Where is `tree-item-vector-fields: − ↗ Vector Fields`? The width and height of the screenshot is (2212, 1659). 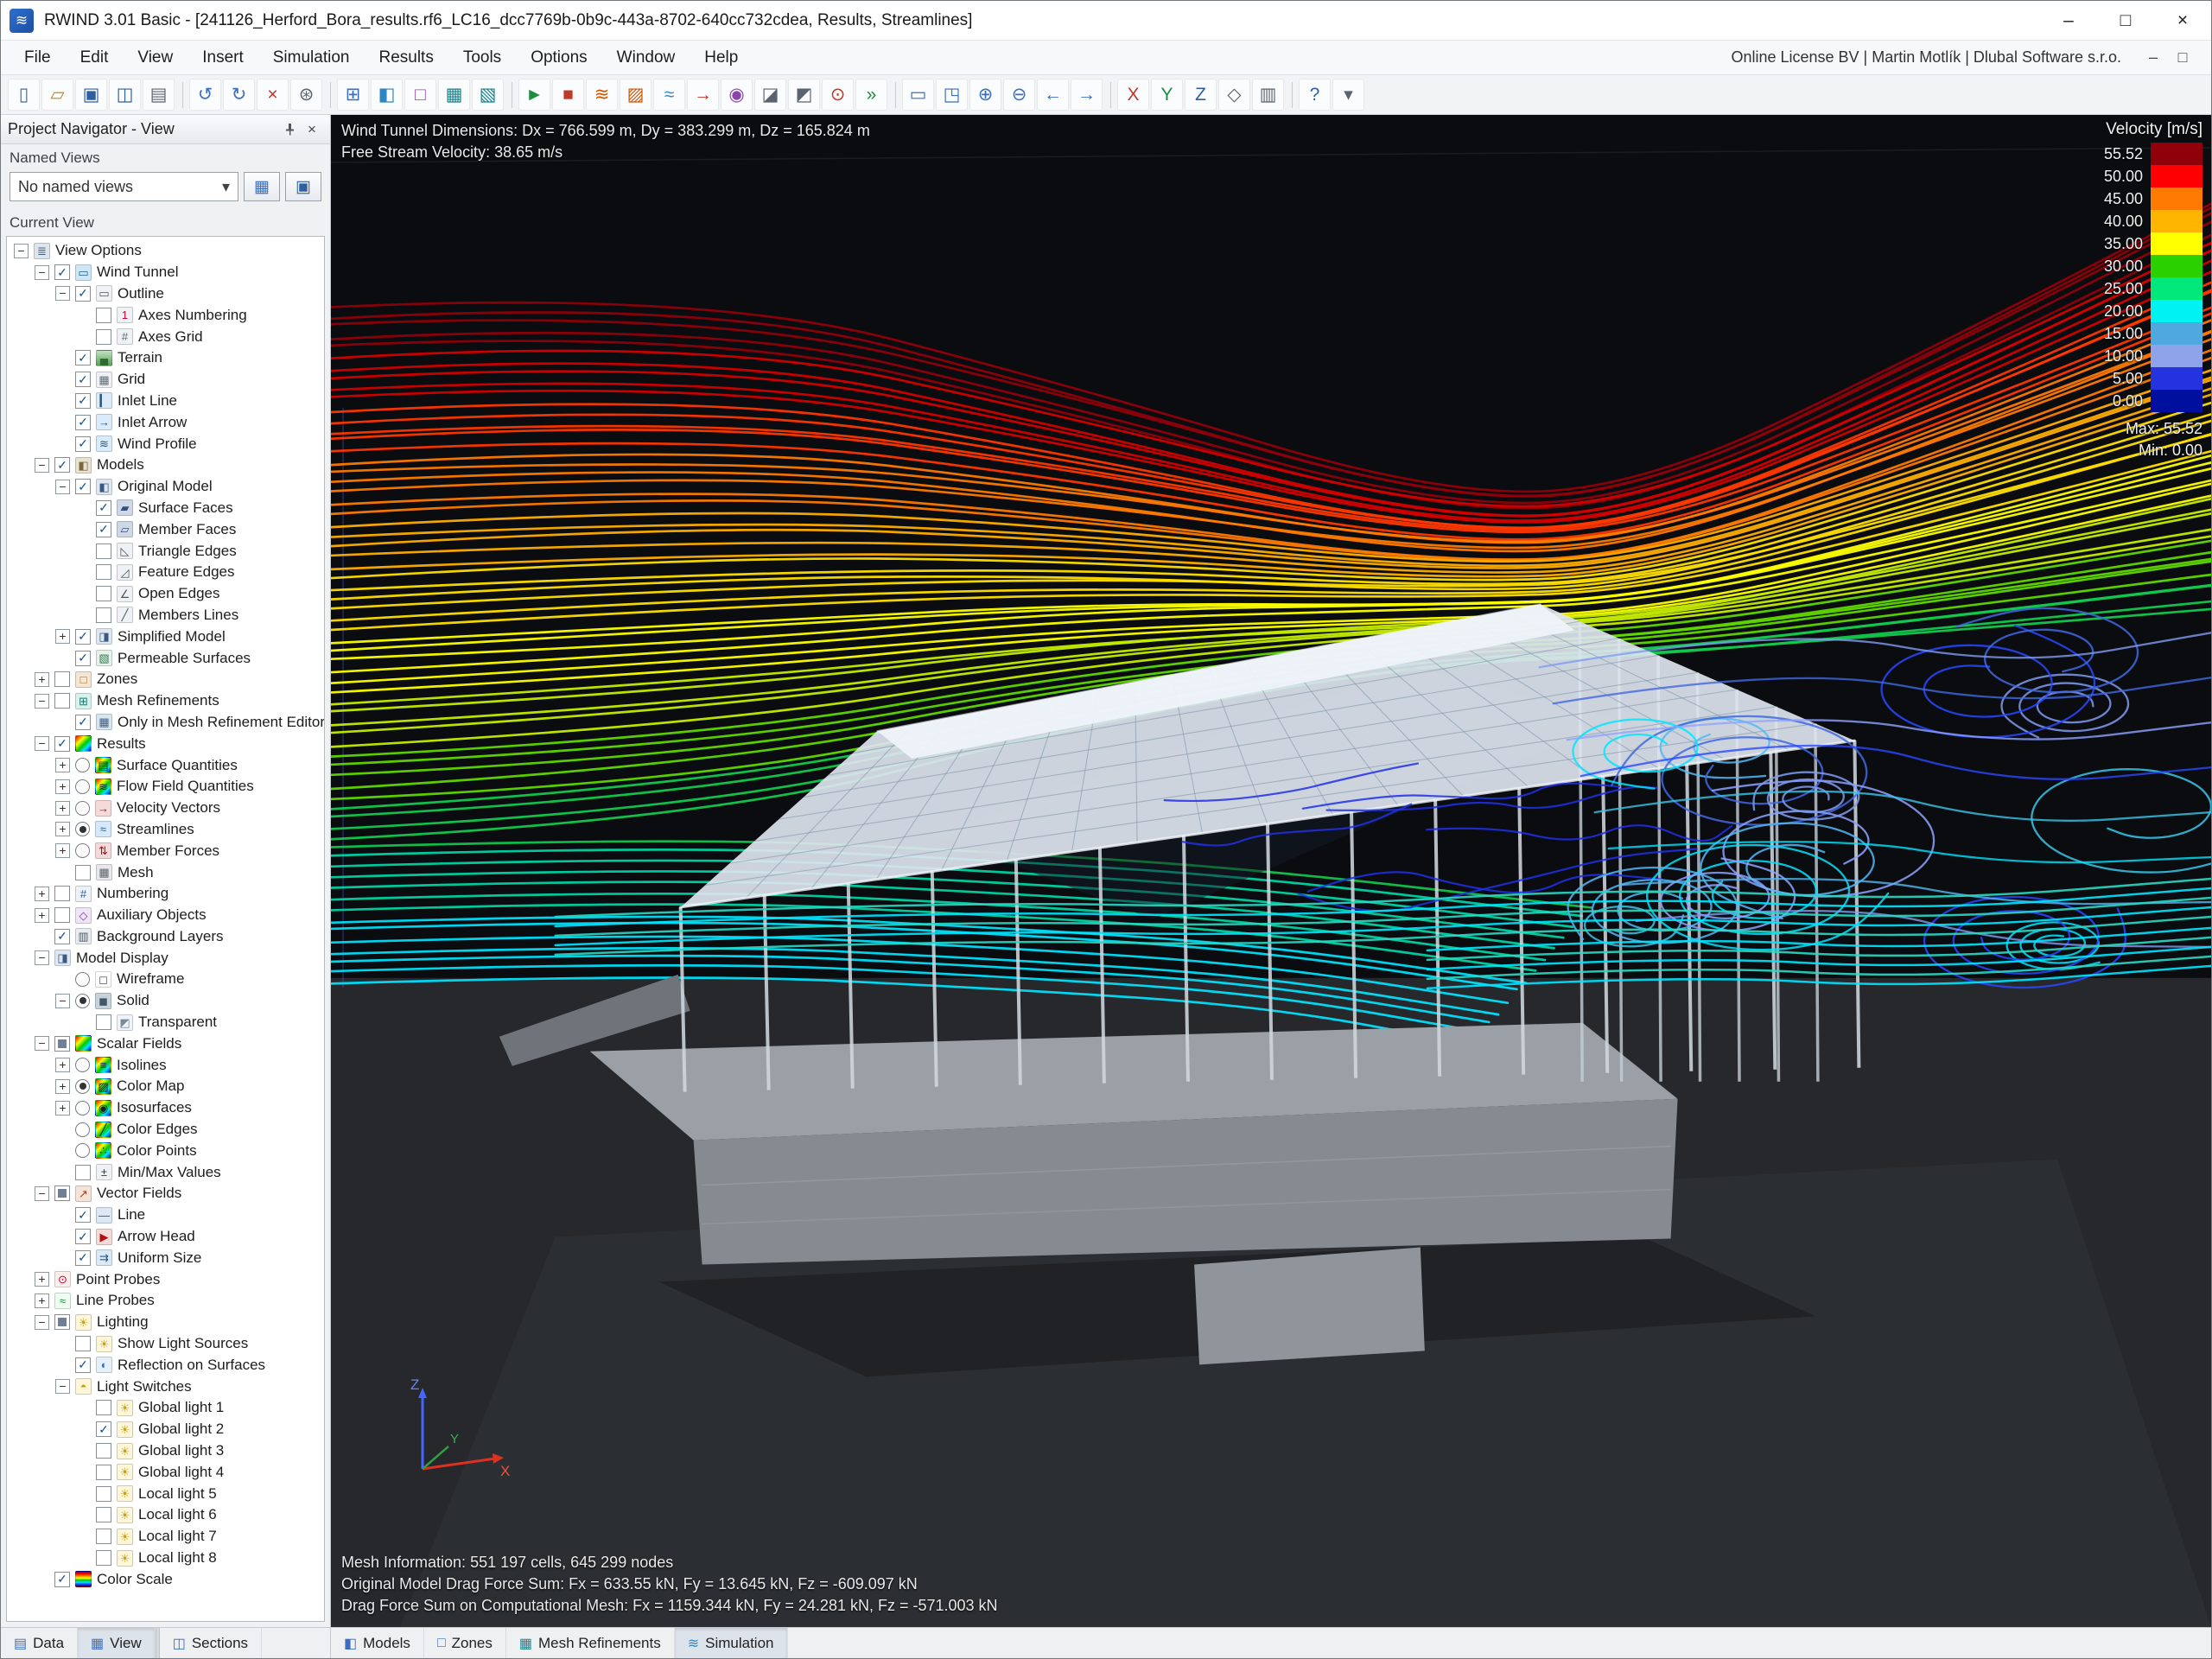 tree-item-vector-fields: − ↗ Vector Fields is located at coordinates (165, 1194).